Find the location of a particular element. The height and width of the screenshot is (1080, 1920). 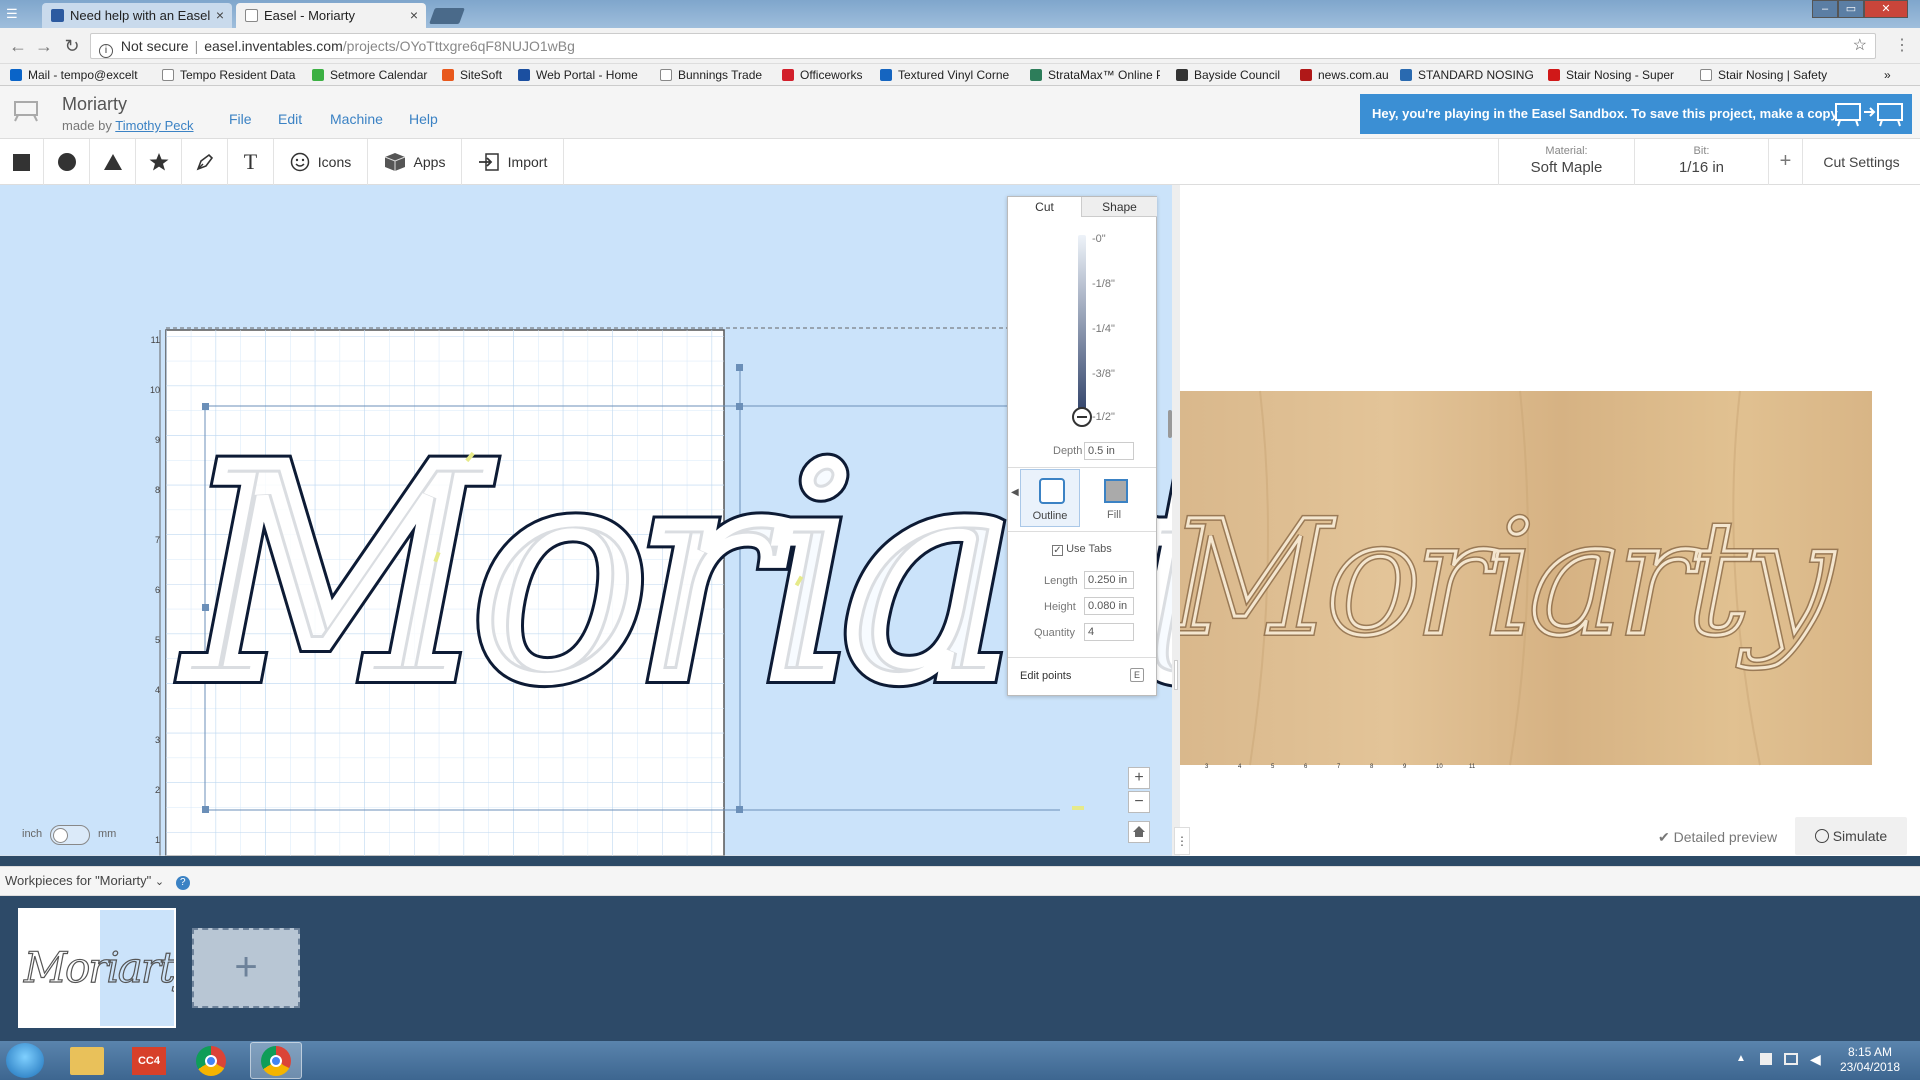

bookmark-star-icon: ☆ is located at coordinates (1860, 46).